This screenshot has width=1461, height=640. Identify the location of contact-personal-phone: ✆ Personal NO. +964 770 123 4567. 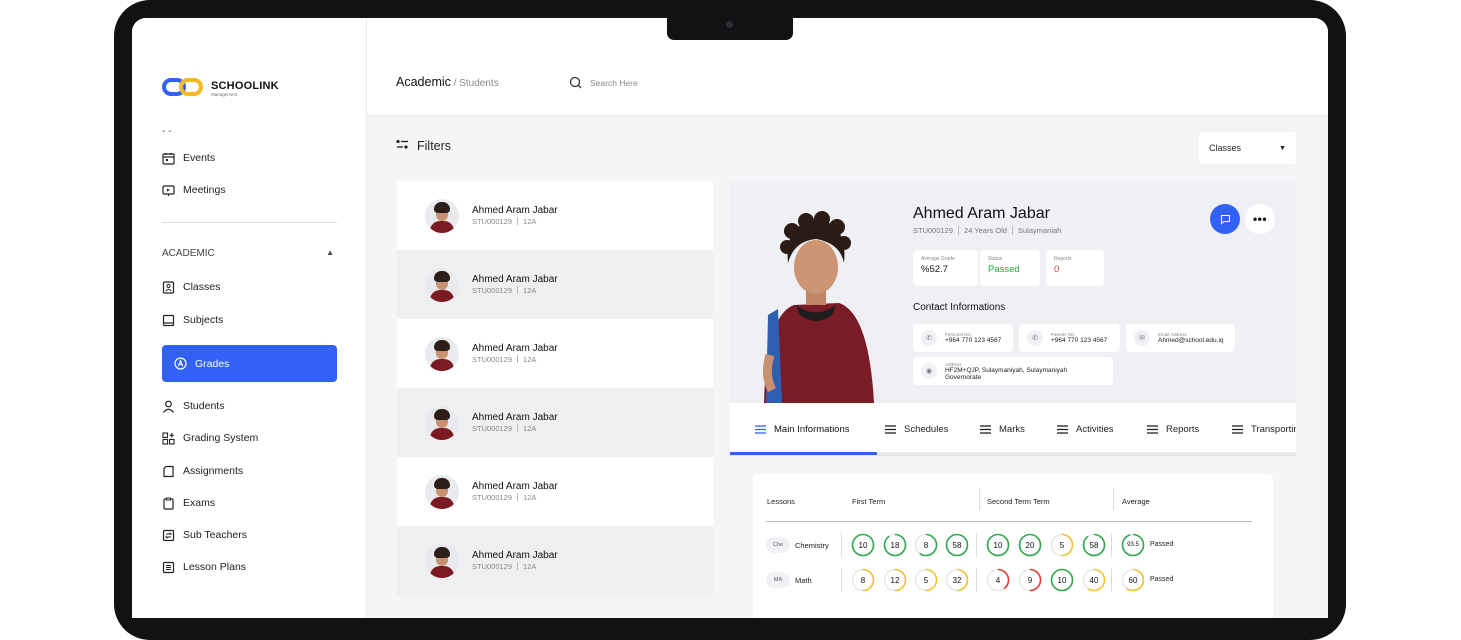
(963, 338).